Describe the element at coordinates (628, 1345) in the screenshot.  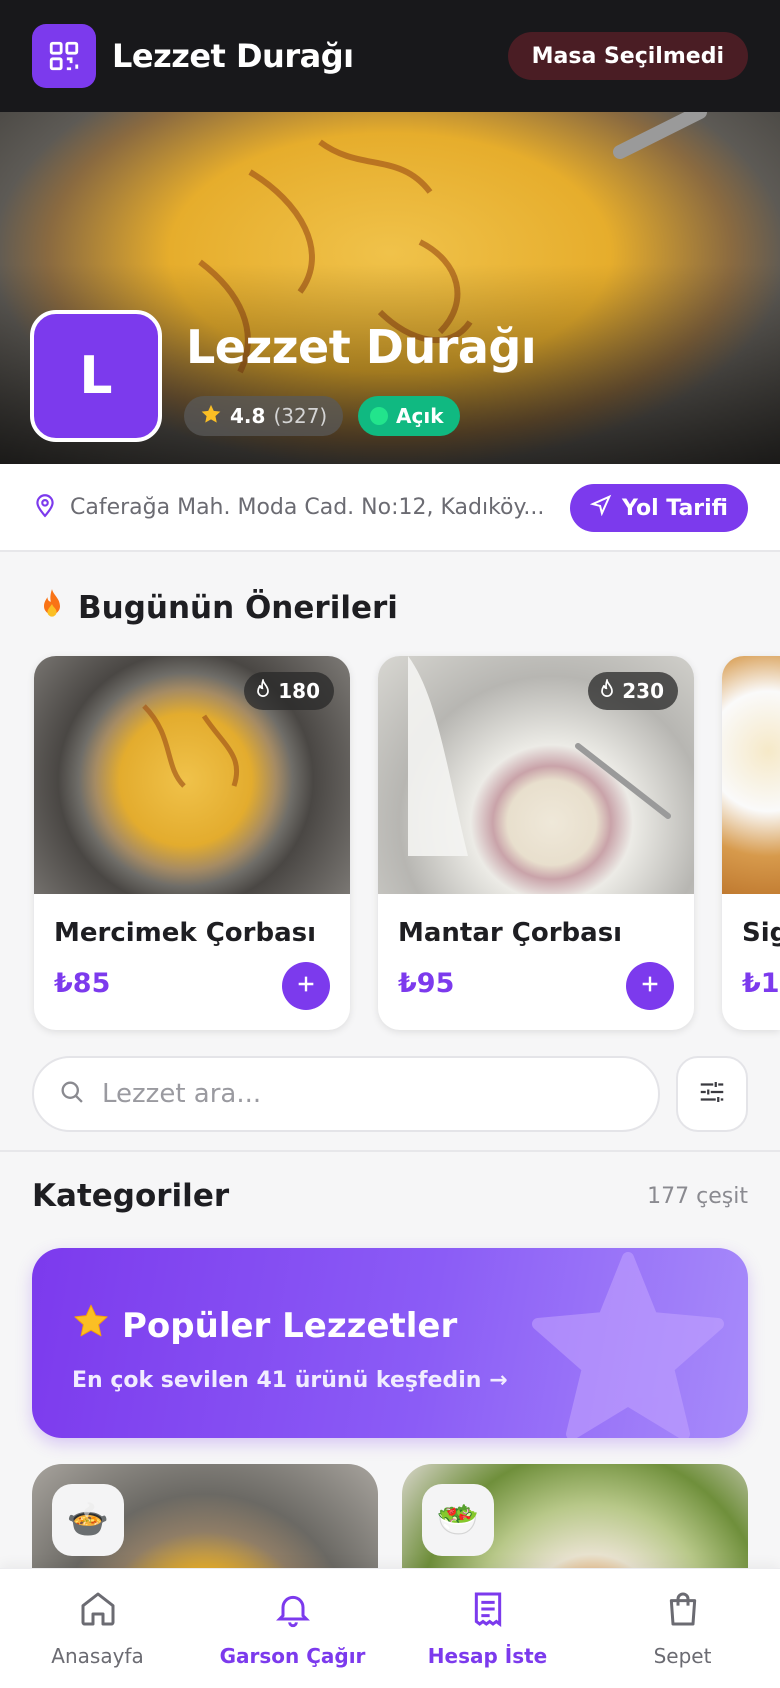
I see `star-decoration-icon` at that location.